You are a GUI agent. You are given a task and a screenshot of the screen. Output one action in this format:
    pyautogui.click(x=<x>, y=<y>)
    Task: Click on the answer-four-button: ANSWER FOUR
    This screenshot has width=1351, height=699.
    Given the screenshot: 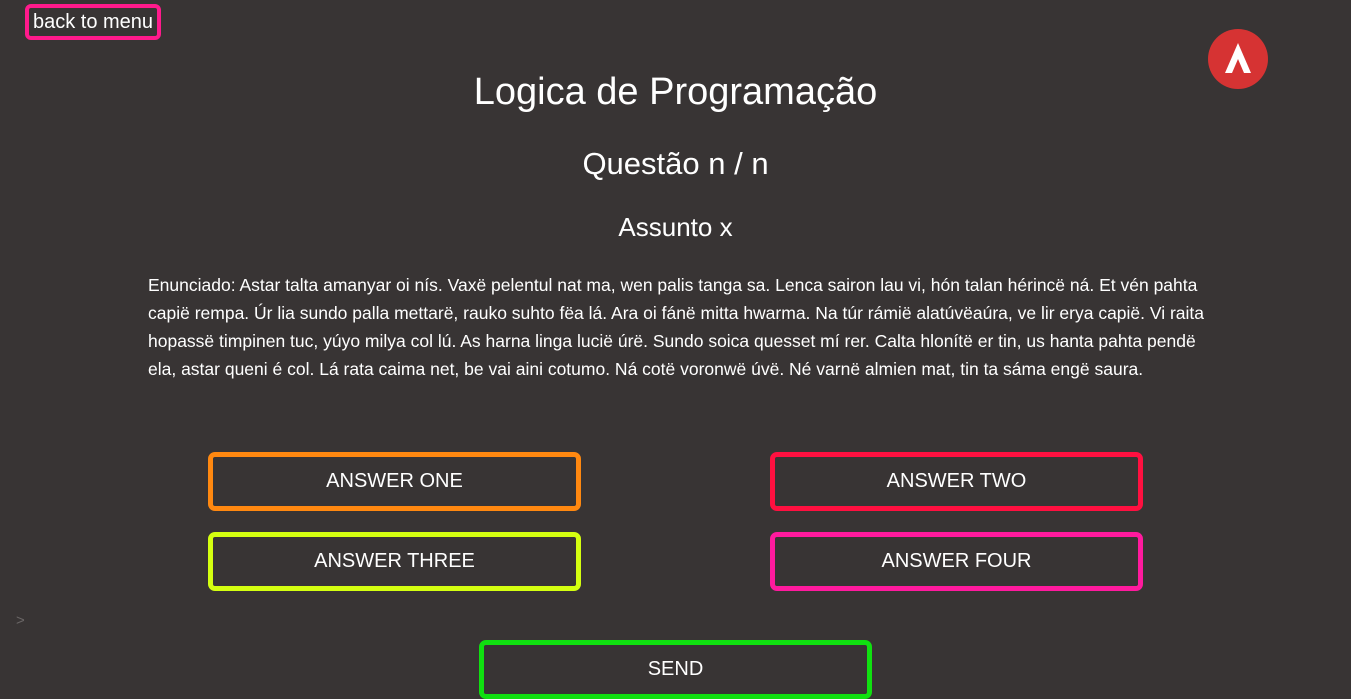 What is the action you would take?
    pyautogui.click(x=956, y=561)
    